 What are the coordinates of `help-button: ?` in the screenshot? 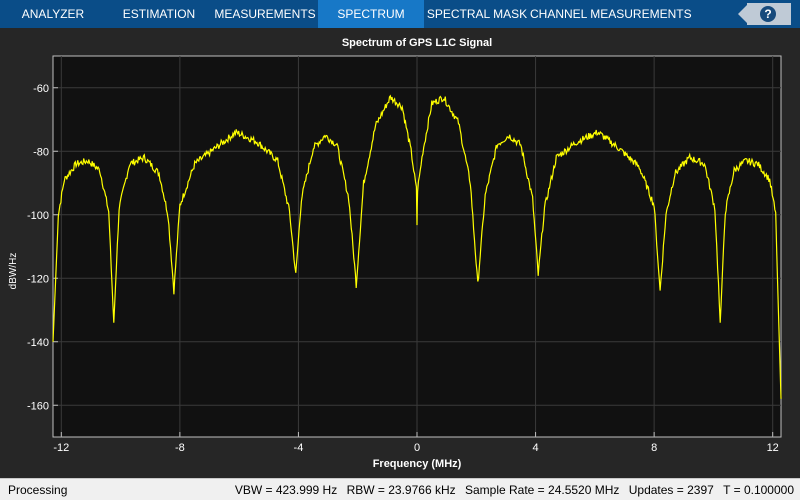 It's located at (764, 14).